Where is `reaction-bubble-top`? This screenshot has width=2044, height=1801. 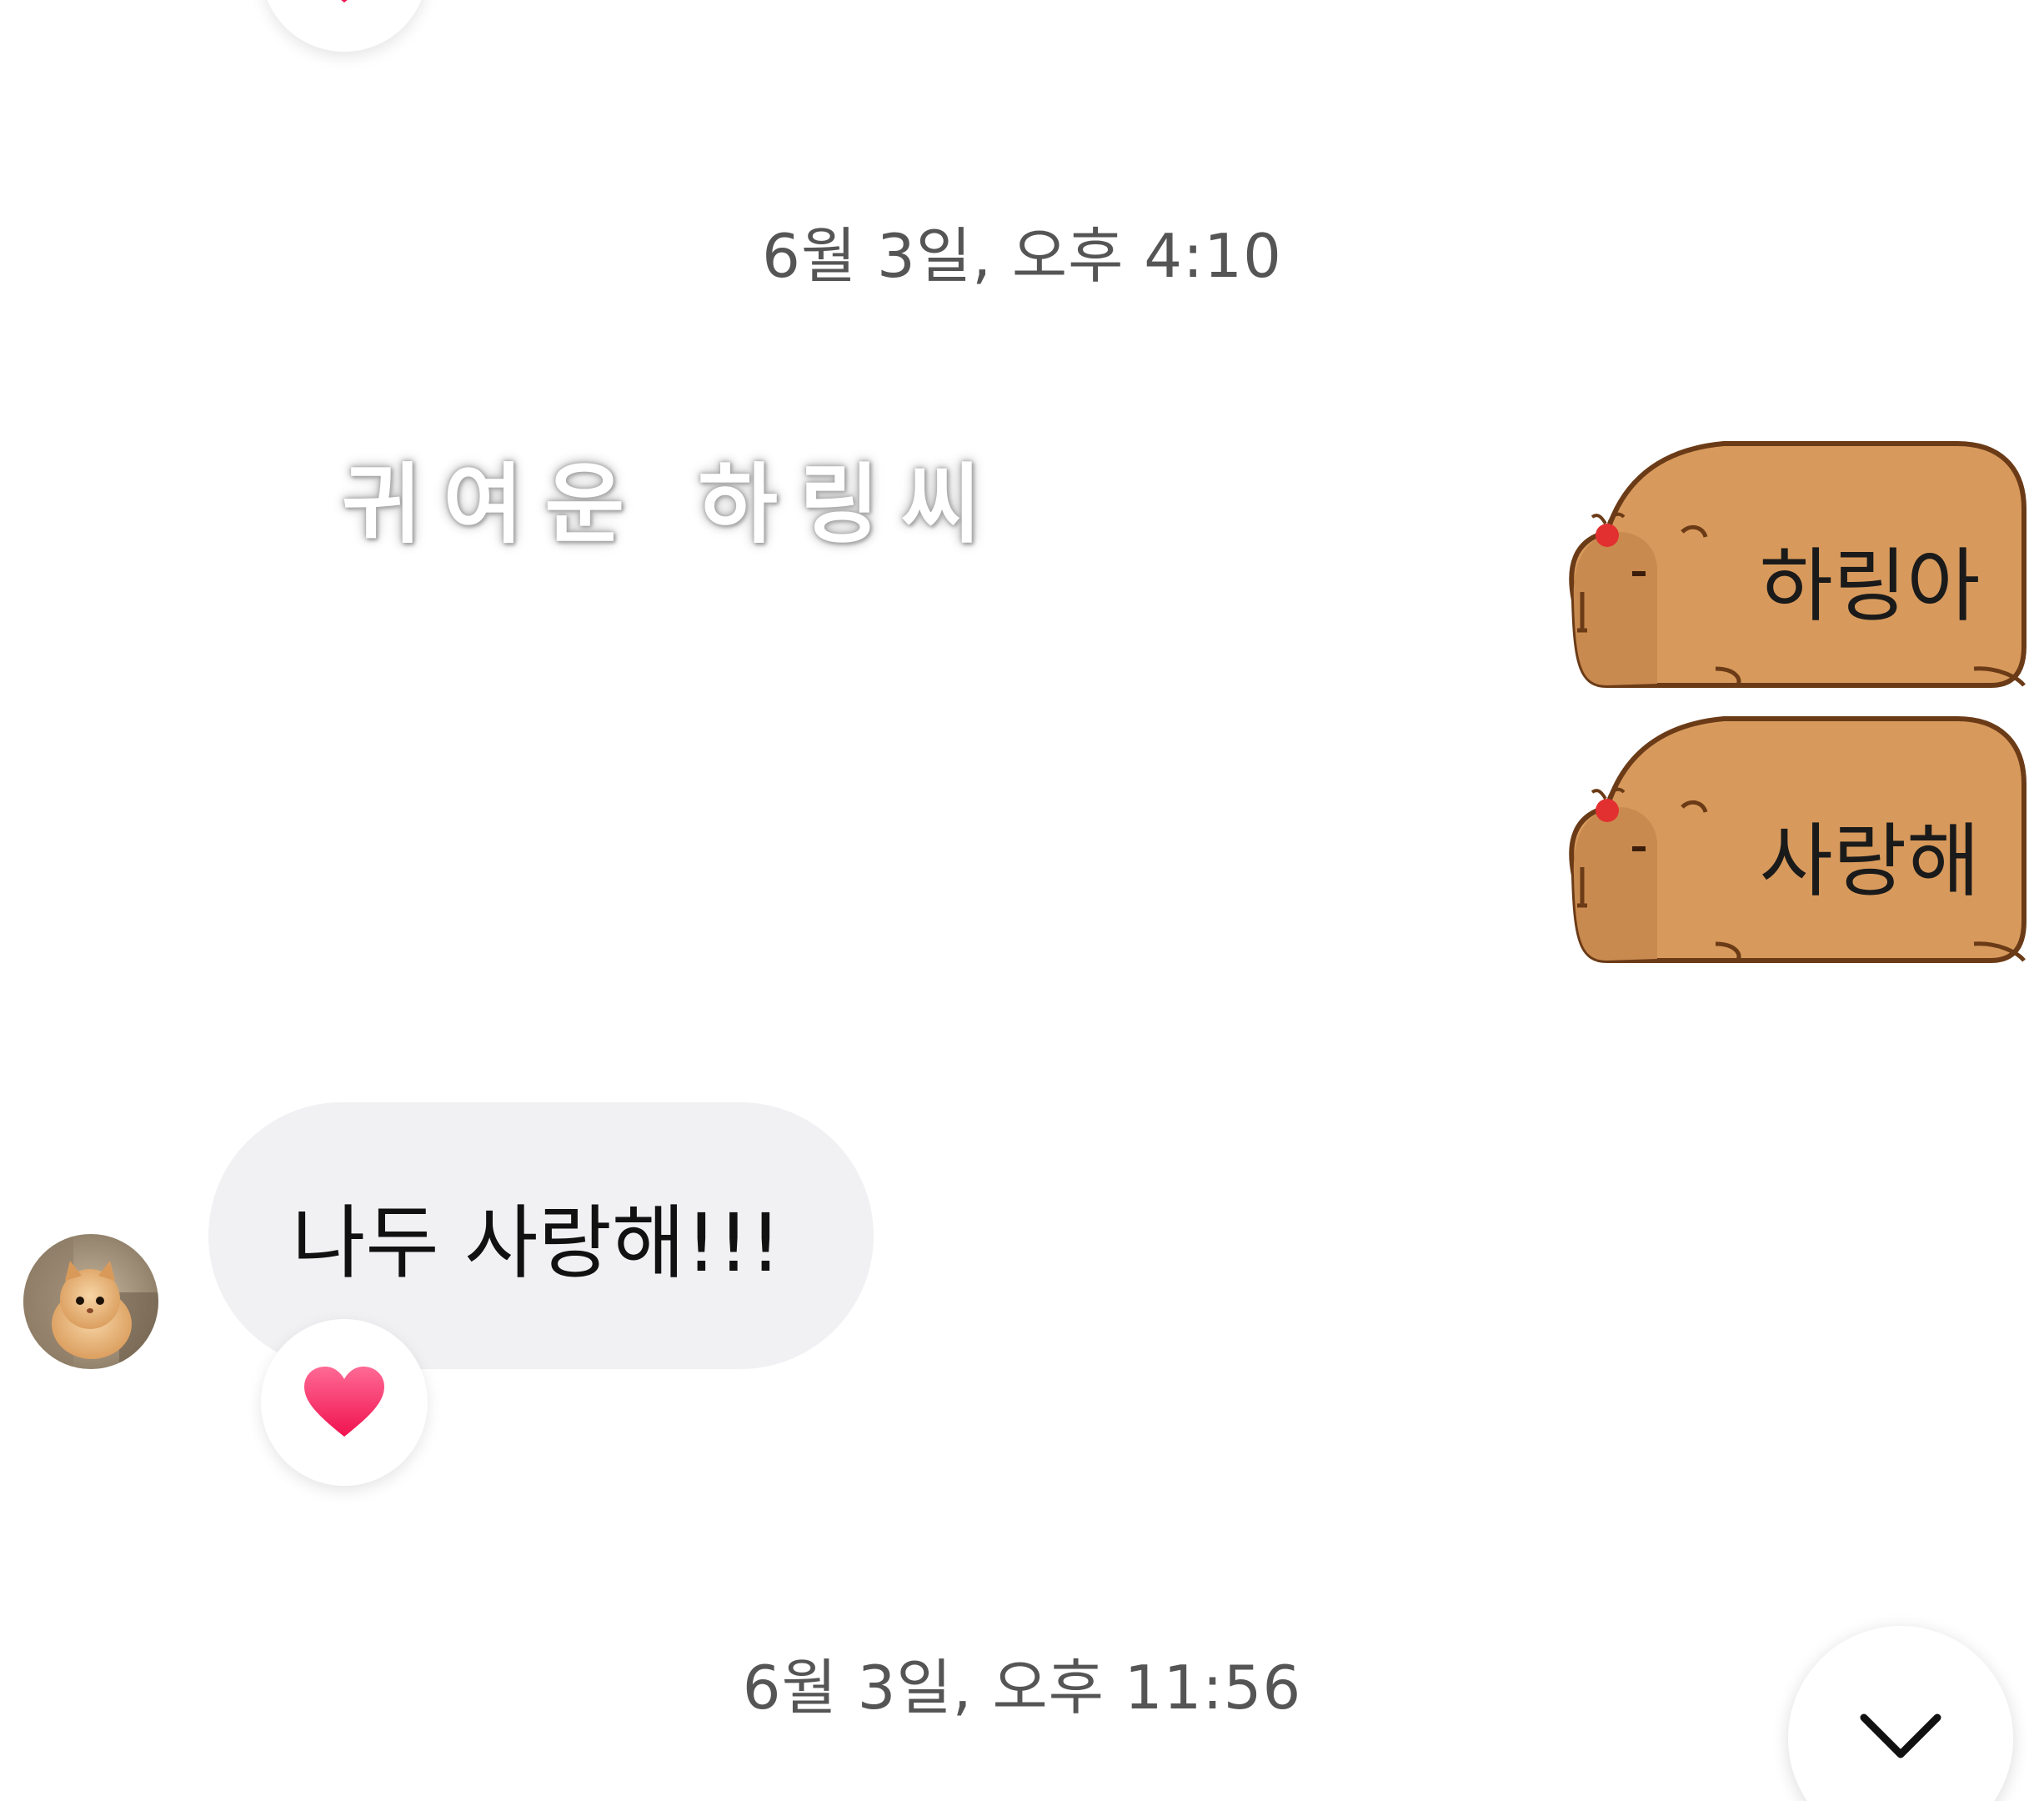 reaction-bubble-top is located at coordinates (344, 26).